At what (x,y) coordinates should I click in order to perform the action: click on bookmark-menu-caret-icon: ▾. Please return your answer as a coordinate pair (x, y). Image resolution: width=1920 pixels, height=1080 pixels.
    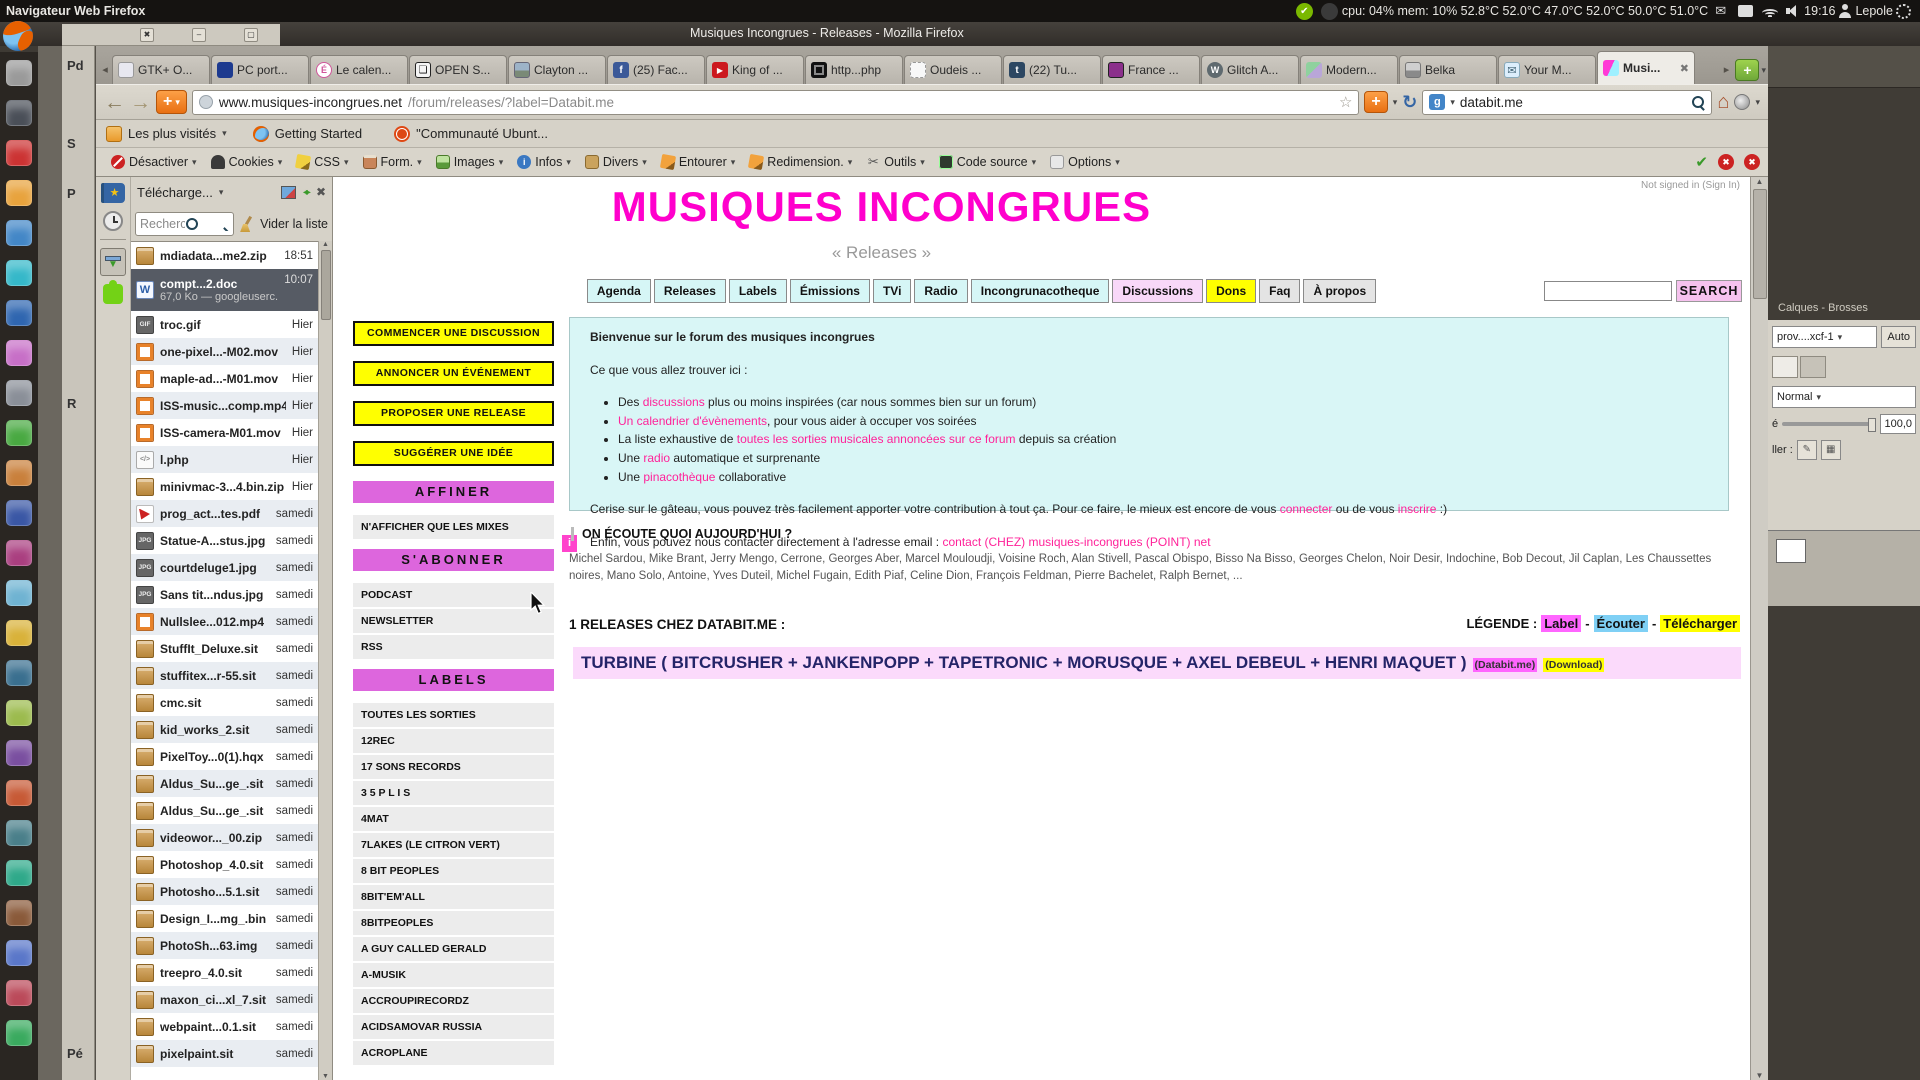
    Looking at the image, I should click on (1395, 102).